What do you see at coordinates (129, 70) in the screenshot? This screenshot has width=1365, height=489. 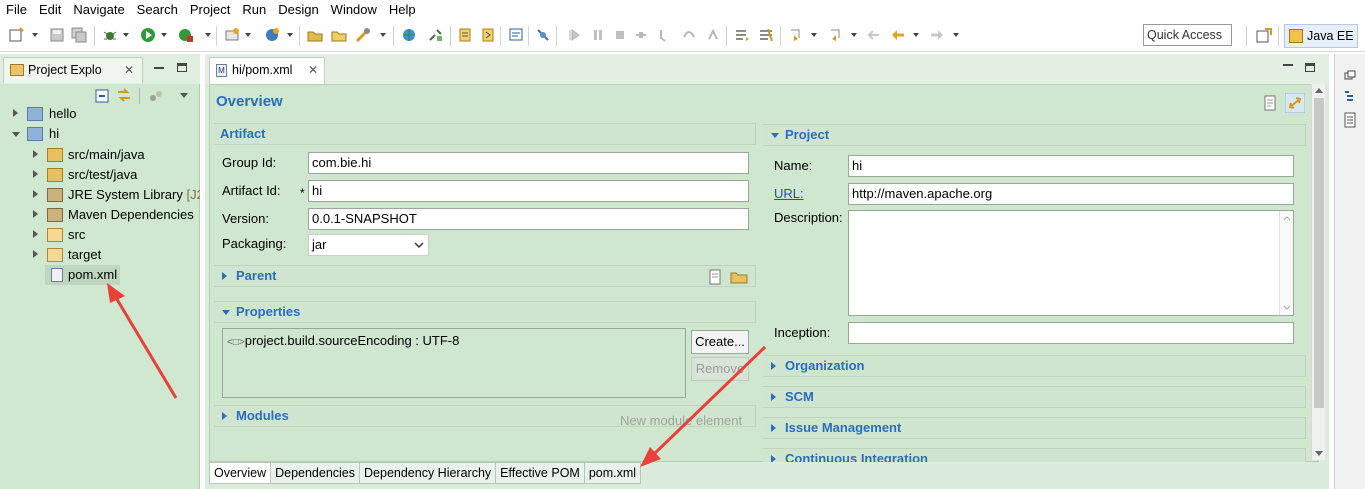 I see `close-icon: ✕` at bounding box center [129, 70].